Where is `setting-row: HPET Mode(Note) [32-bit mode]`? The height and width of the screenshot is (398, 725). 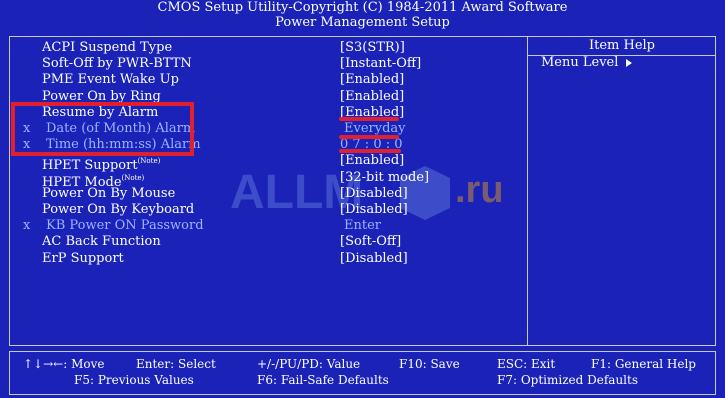 setting-row: HPET Mode(Note) [32-bit mode] is located at coordinates (263, 180).